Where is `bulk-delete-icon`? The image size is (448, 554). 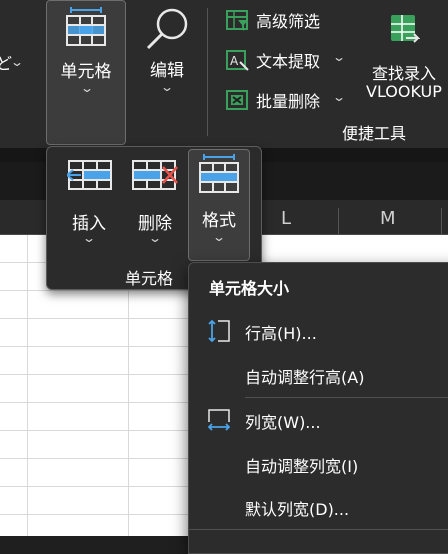
bulk-delete-icon is located at coordinates (237, 100).